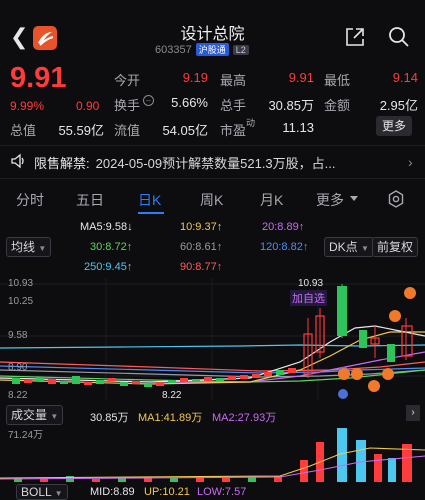 The width and height of the screenshot is (425, 500). I want to click on change-amount: 0.90, so click(88, 106).